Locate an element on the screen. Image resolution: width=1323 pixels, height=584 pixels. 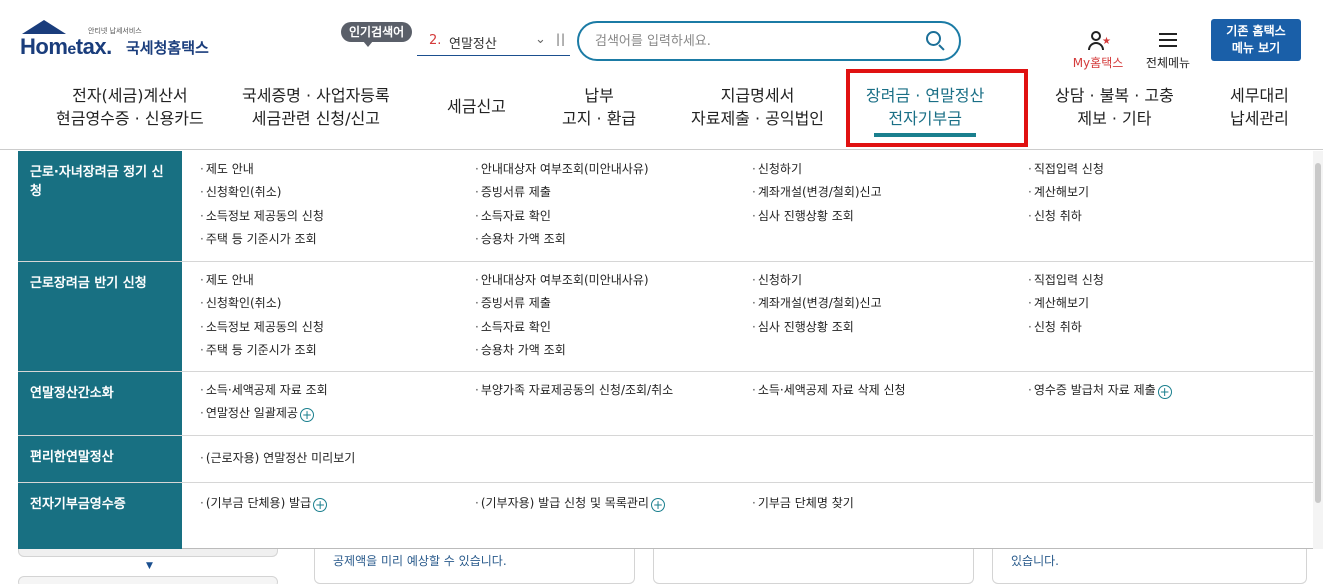
menu-link: · (기부금 단체용) 발급 + is located at coordinates (264, 503).